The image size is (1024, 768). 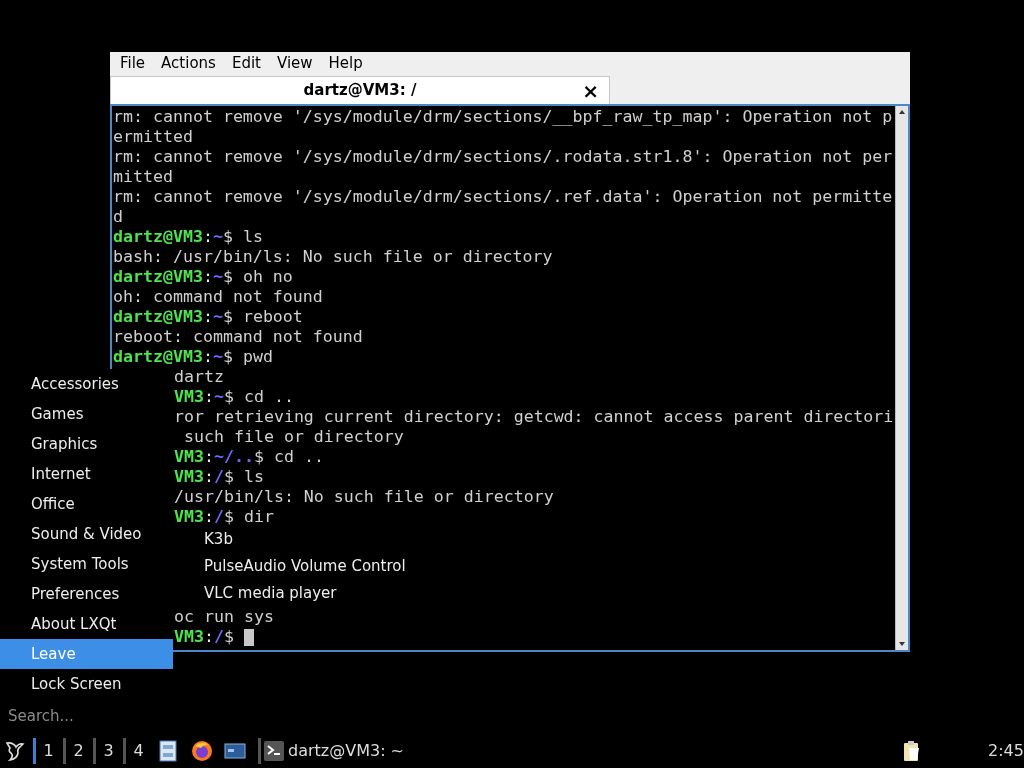 I want to click on menu-item: Help, so click(x=345, y=63).